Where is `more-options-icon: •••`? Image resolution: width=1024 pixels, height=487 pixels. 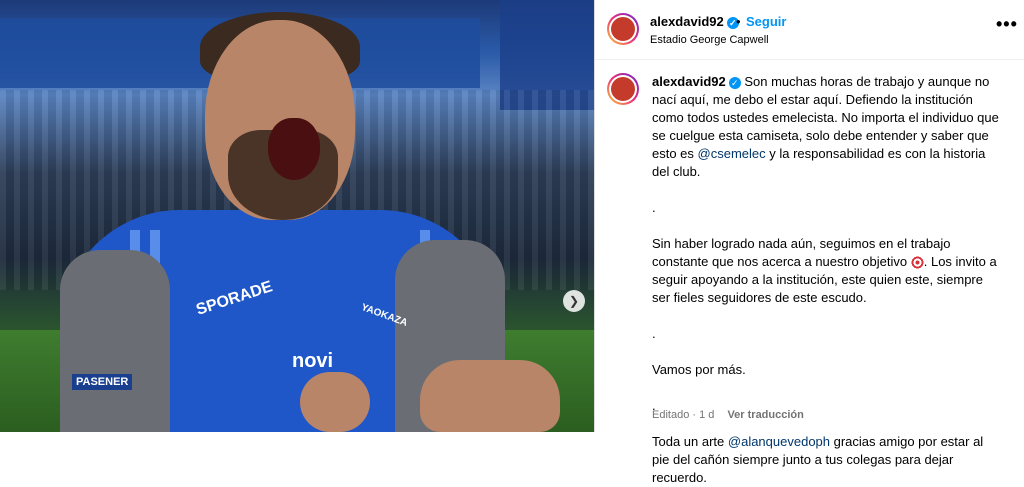
more-options-icon: ••• is located at coordinates (1007, 24).